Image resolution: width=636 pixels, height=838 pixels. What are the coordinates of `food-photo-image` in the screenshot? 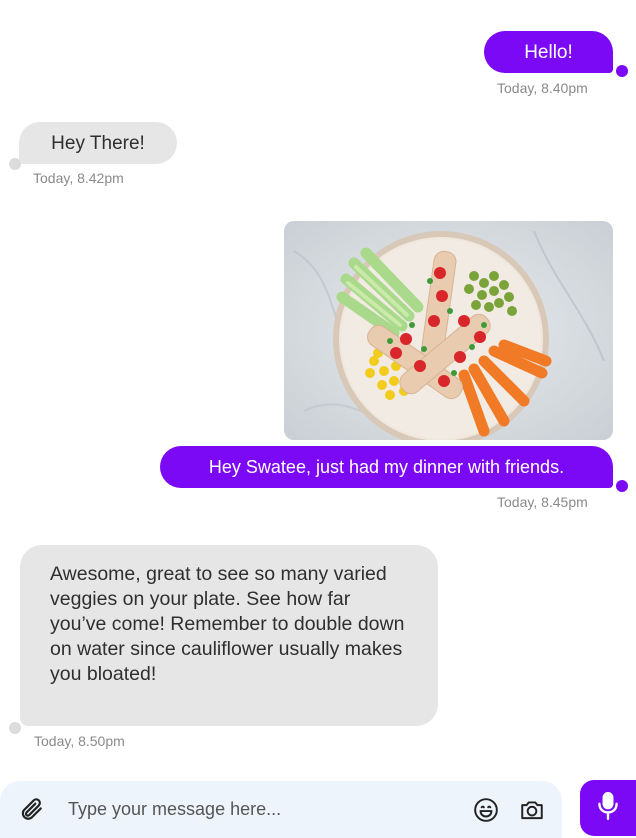 It's located at (448, 330).